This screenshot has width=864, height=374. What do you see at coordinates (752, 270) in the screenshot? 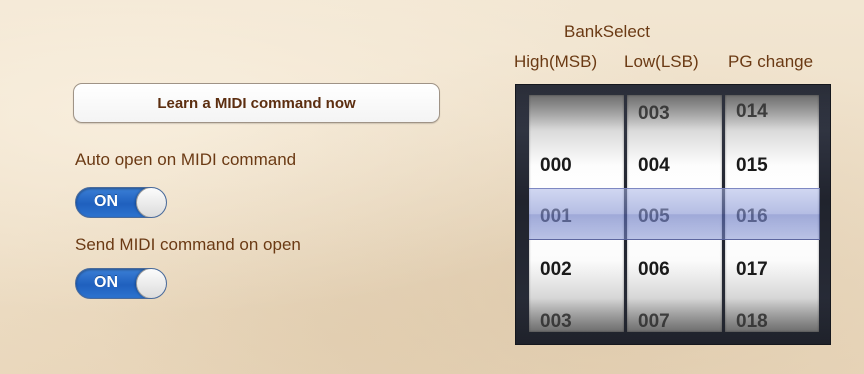
I see `pg-row: 017` at bounding box center [752, 270].